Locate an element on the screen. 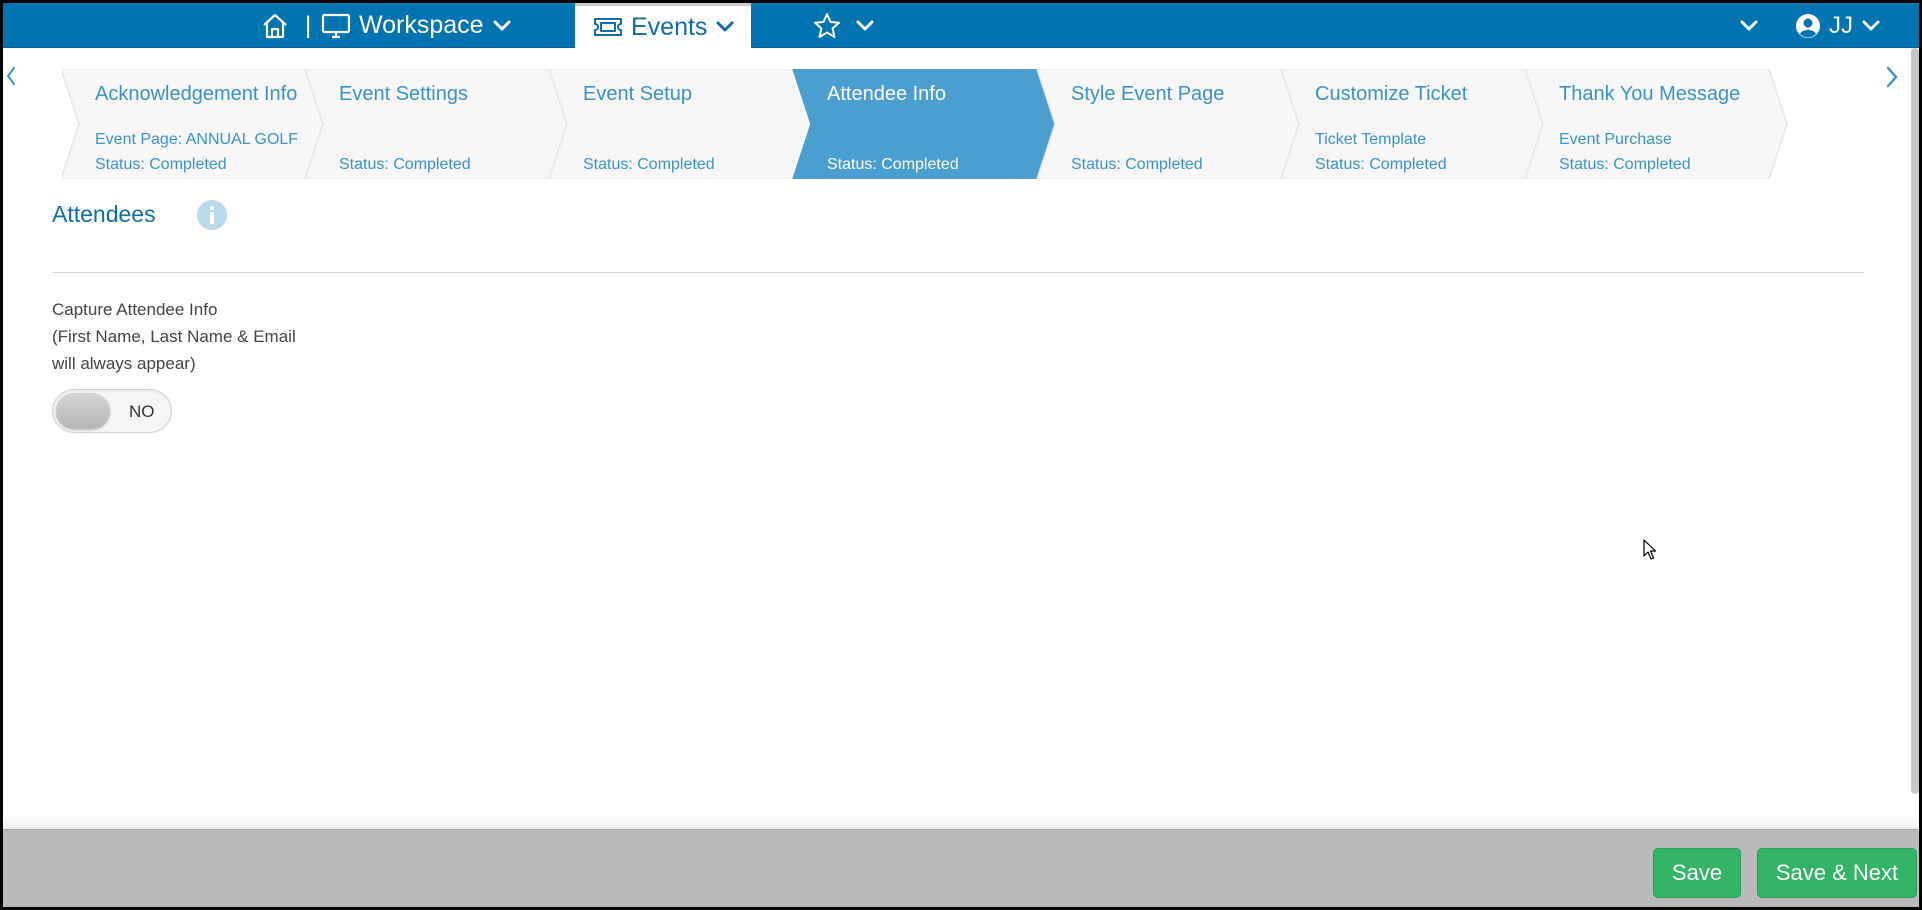 This screenshot has height=910, width=1922. toggle-knob is located at coordinates (83, 411).